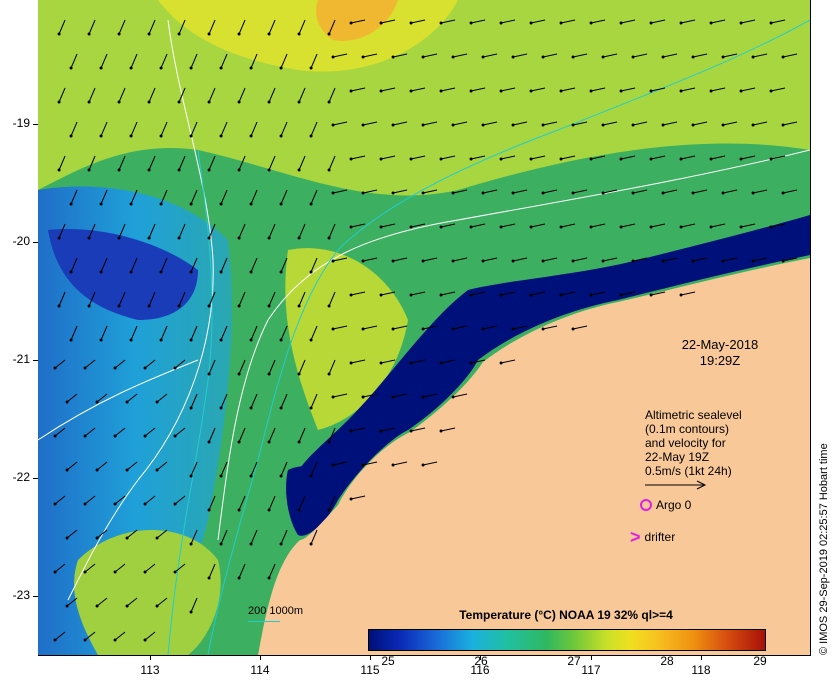 The height and width of the screenshot is (680, 840). What do you see at coordinates (21, 595) in the screenshot?
I see `lat-tick-label: -23` at bounding box center [21, 595].